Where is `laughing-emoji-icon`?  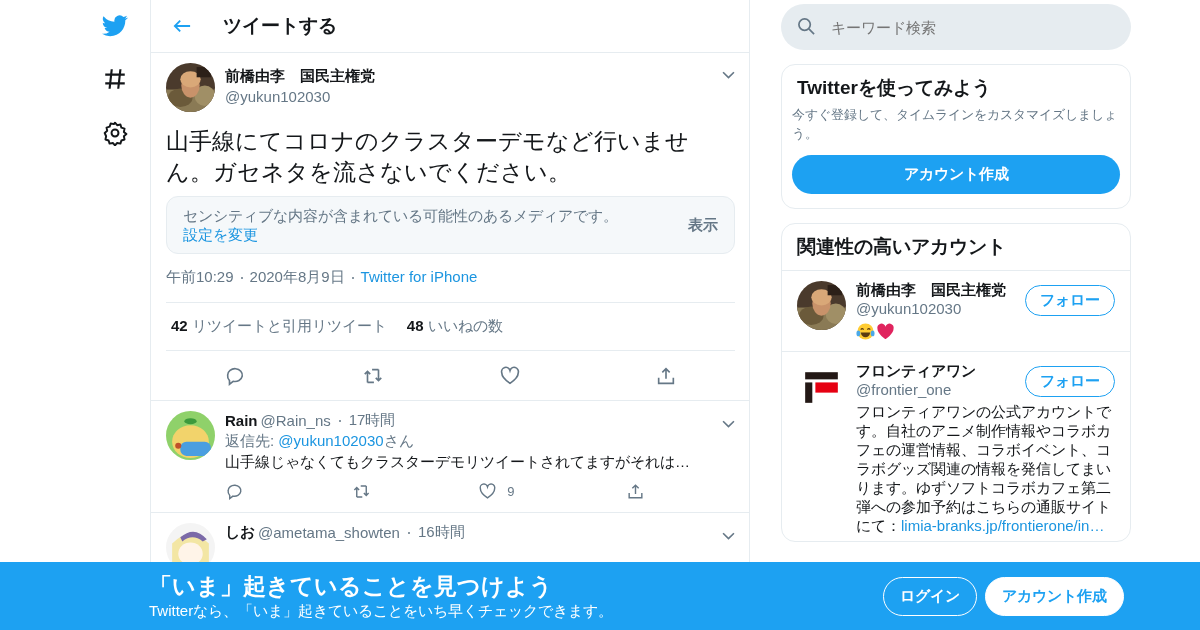
laughing-emoji-icon is located at coordinates (865, 331).